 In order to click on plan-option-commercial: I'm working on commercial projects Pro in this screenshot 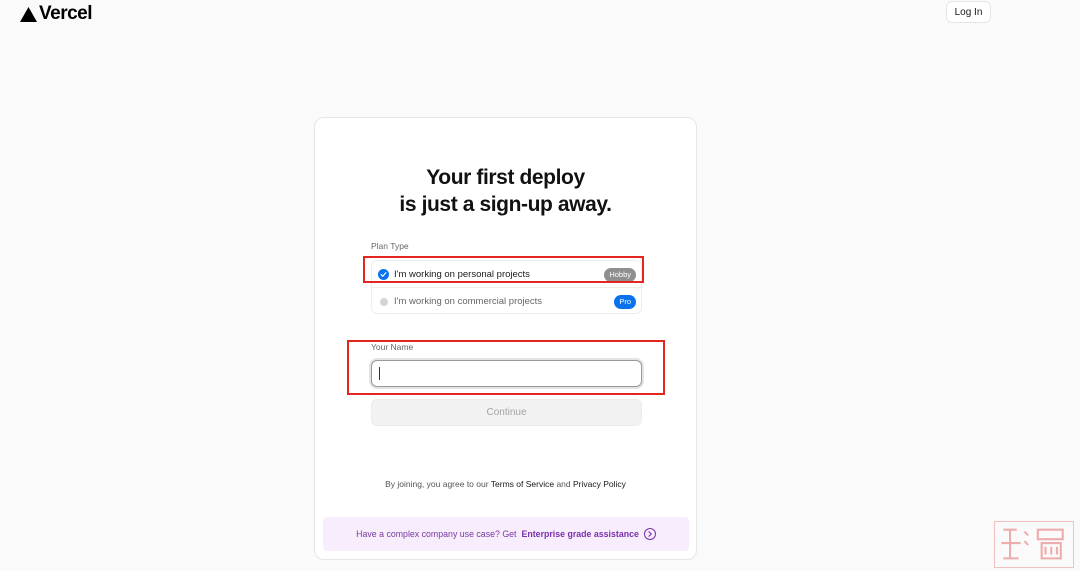, I will do `click(506, 301)`.